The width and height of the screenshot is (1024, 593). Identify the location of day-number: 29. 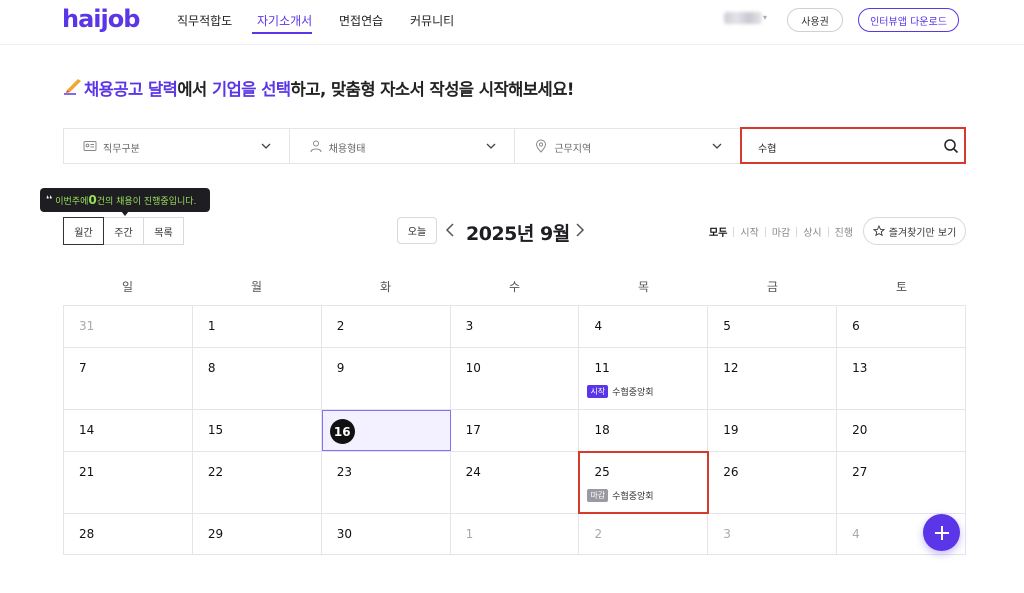
(215, 534).